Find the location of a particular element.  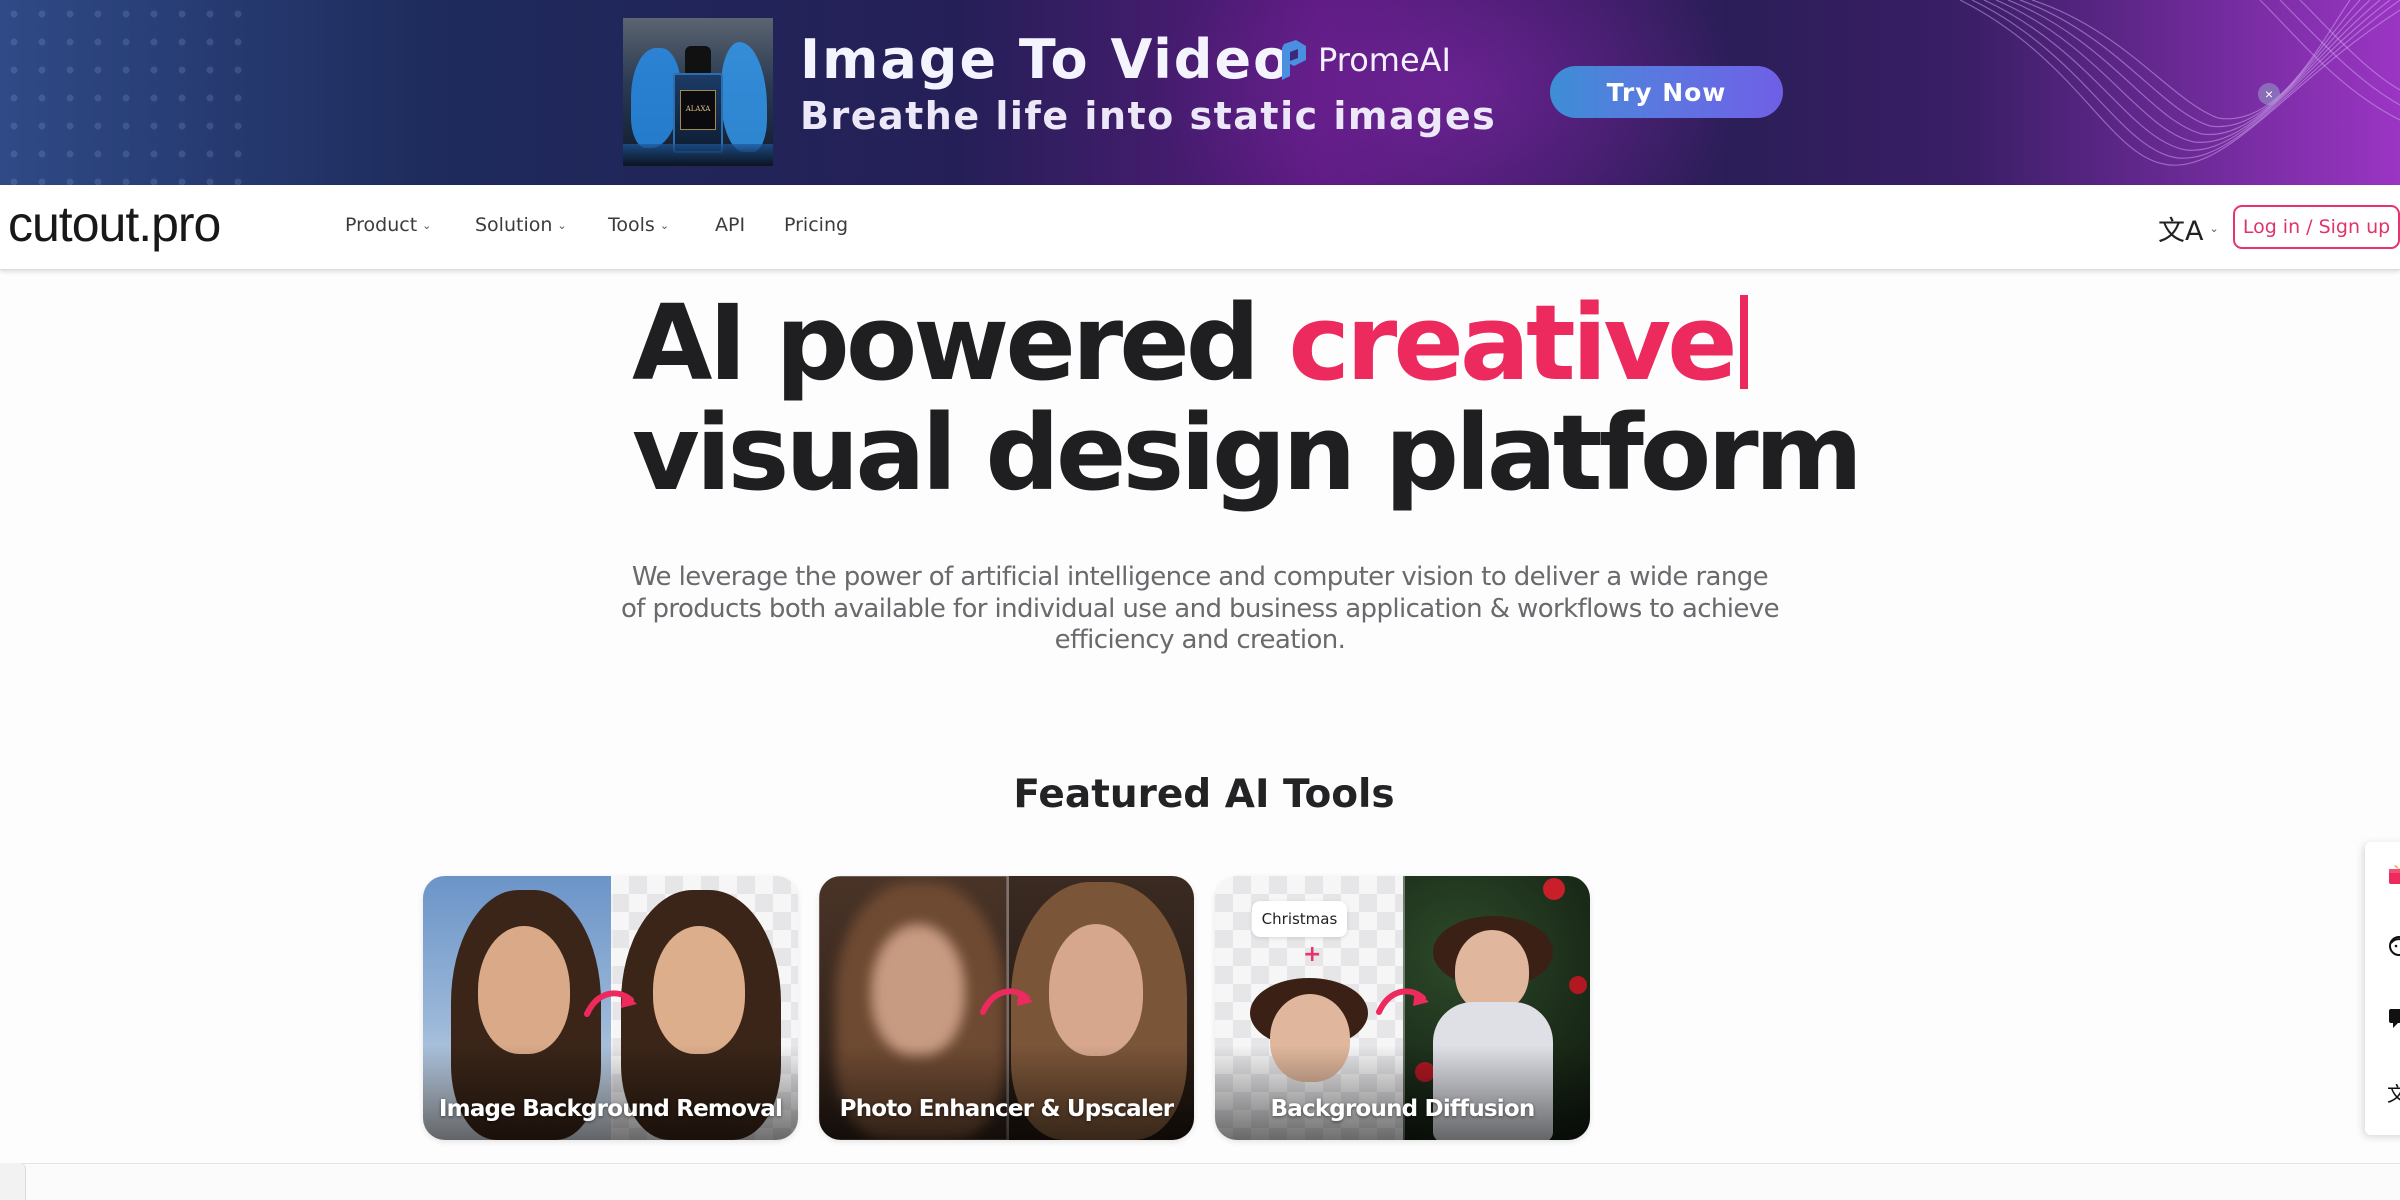

floating-side-toolbar: 文 is located at coordinates (2382, 988).